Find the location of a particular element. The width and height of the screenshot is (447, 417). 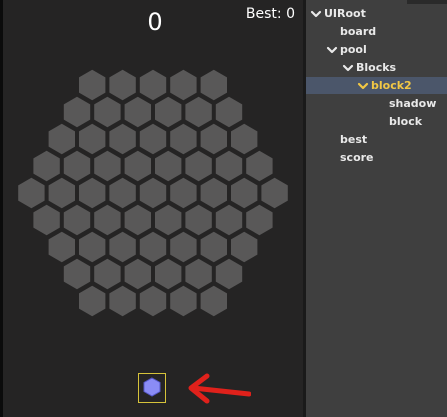

tree-item-label: block is located at coordinates (406, 121).